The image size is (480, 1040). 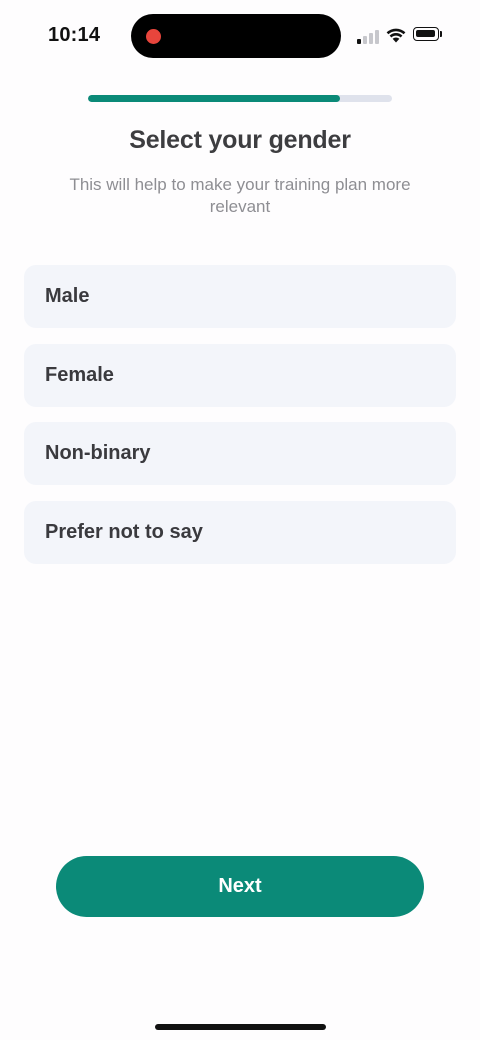 I want to click on recording-dot-icon, so click(x=153, y=36).